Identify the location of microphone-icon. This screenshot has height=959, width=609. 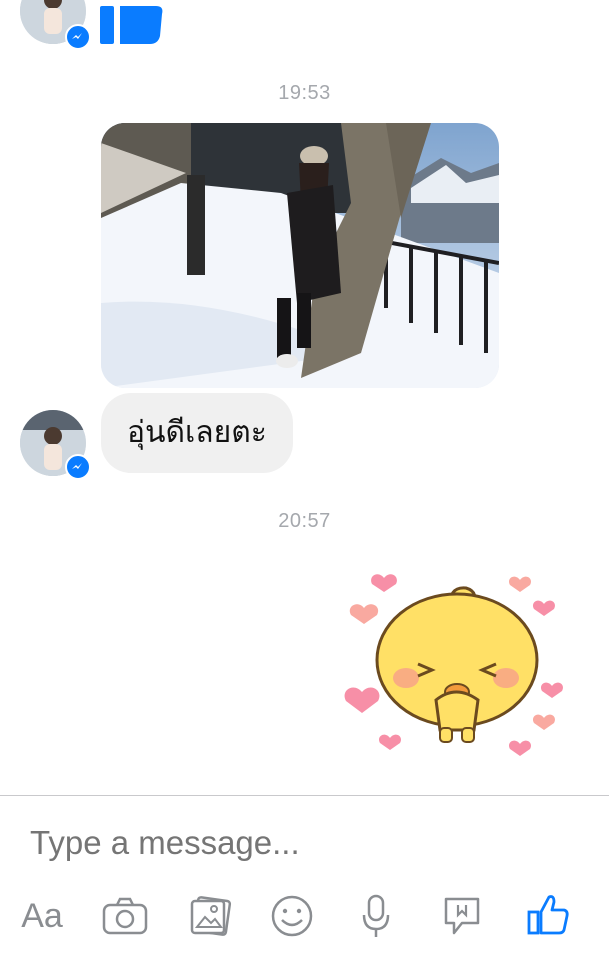
(376, 915).